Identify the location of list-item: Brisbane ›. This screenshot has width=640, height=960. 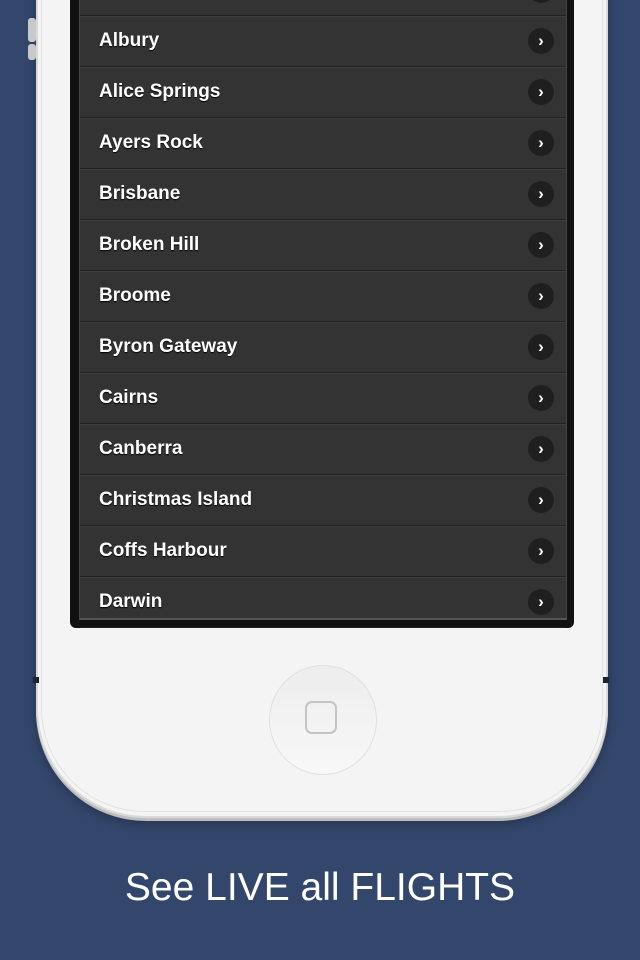
(323, 194).